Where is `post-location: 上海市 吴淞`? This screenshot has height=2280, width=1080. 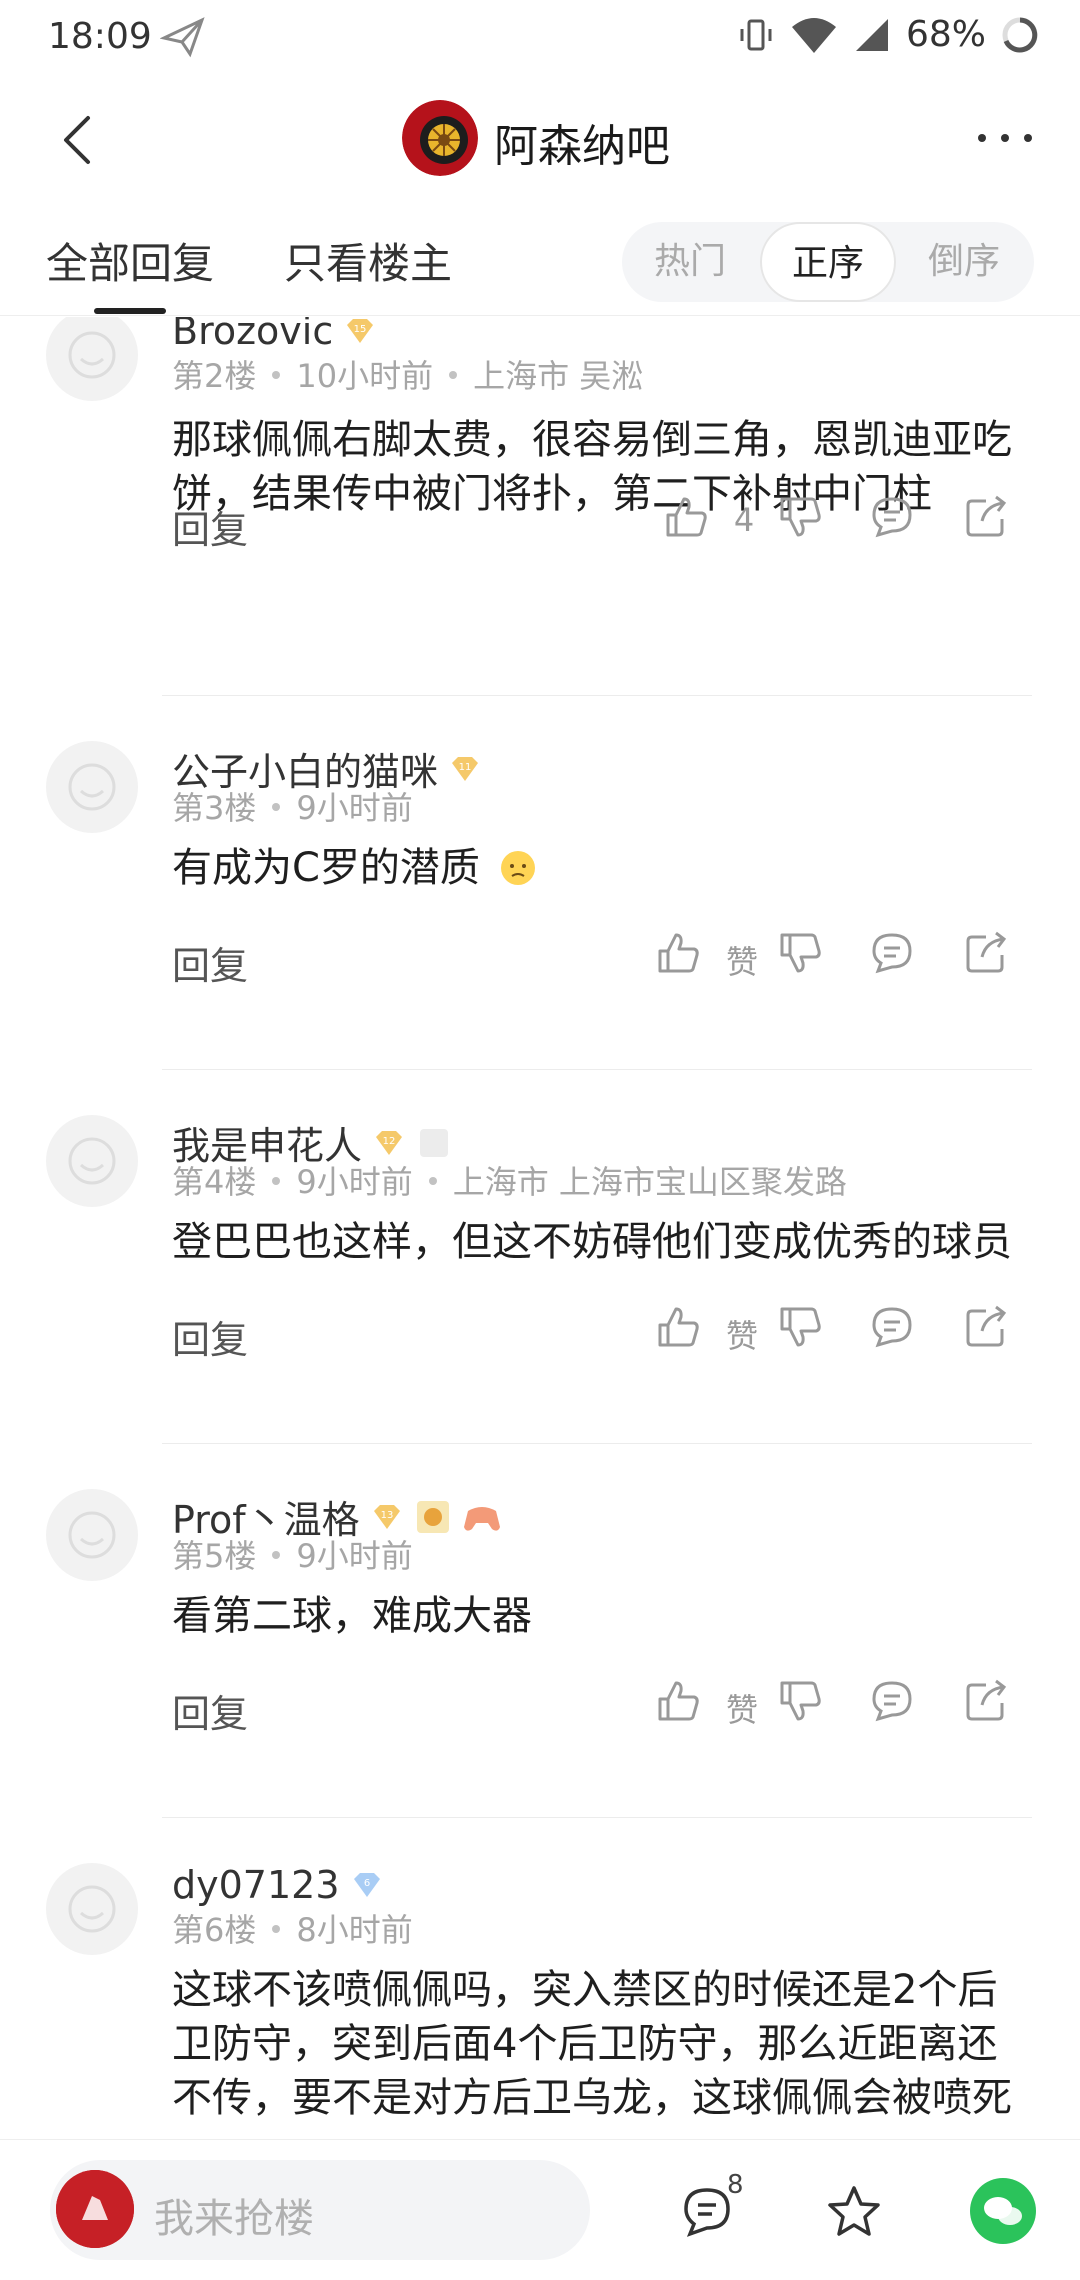
post-location: 上海市 吴淞 is located at coordinates (558, 376).